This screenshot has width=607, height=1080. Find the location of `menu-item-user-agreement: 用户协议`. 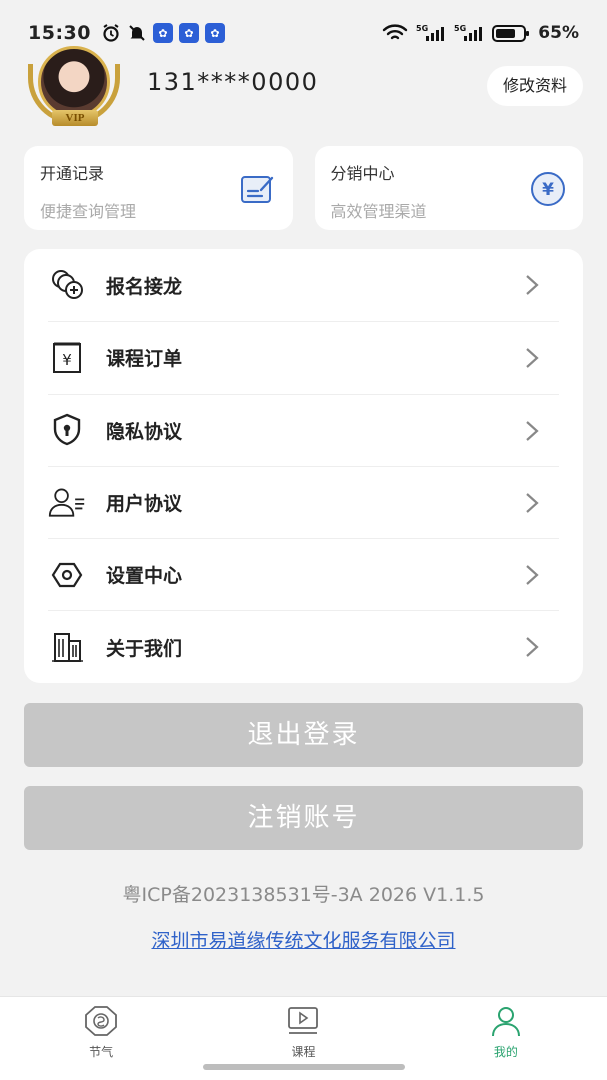

menu-item-user-agreement: 用户协议 is located at coordinates (303, 501).